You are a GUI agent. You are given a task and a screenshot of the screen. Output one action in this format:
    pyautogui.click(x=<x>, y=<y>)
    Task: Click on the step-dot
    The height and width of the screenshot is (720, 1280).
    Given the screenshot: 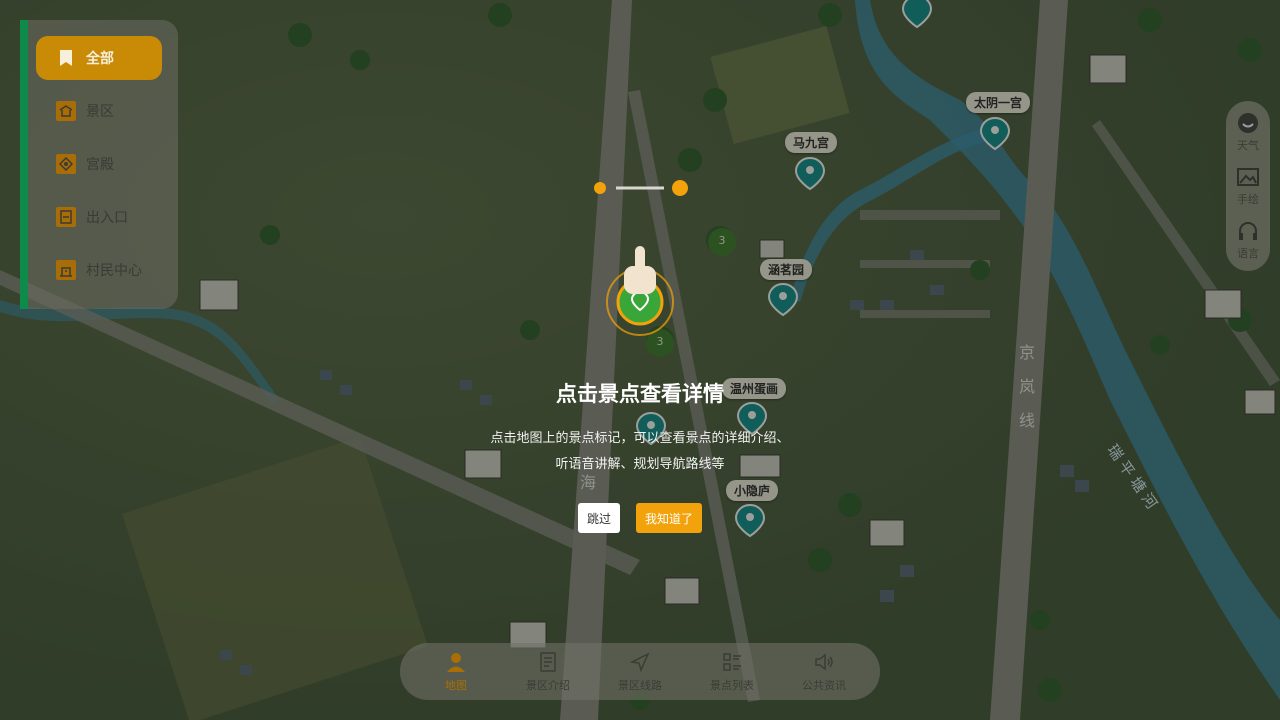 What is the action you would take?
    pyautogui.click(x=600, y=188)
    